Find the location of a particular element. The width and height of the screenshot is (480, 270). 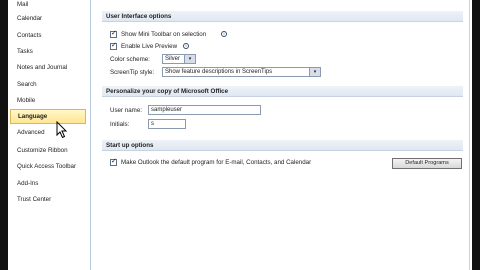

sidebar-item-language: Language is located at coordinates (48, 116).